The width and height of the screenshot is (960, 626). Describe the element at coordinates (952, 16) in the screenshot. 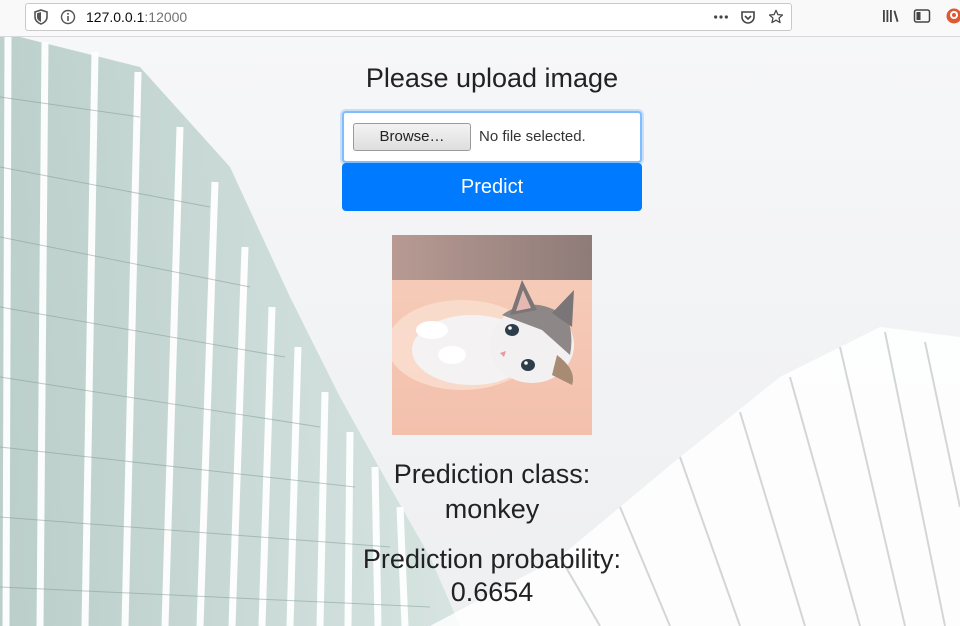

I see `extension-icon` at that location.